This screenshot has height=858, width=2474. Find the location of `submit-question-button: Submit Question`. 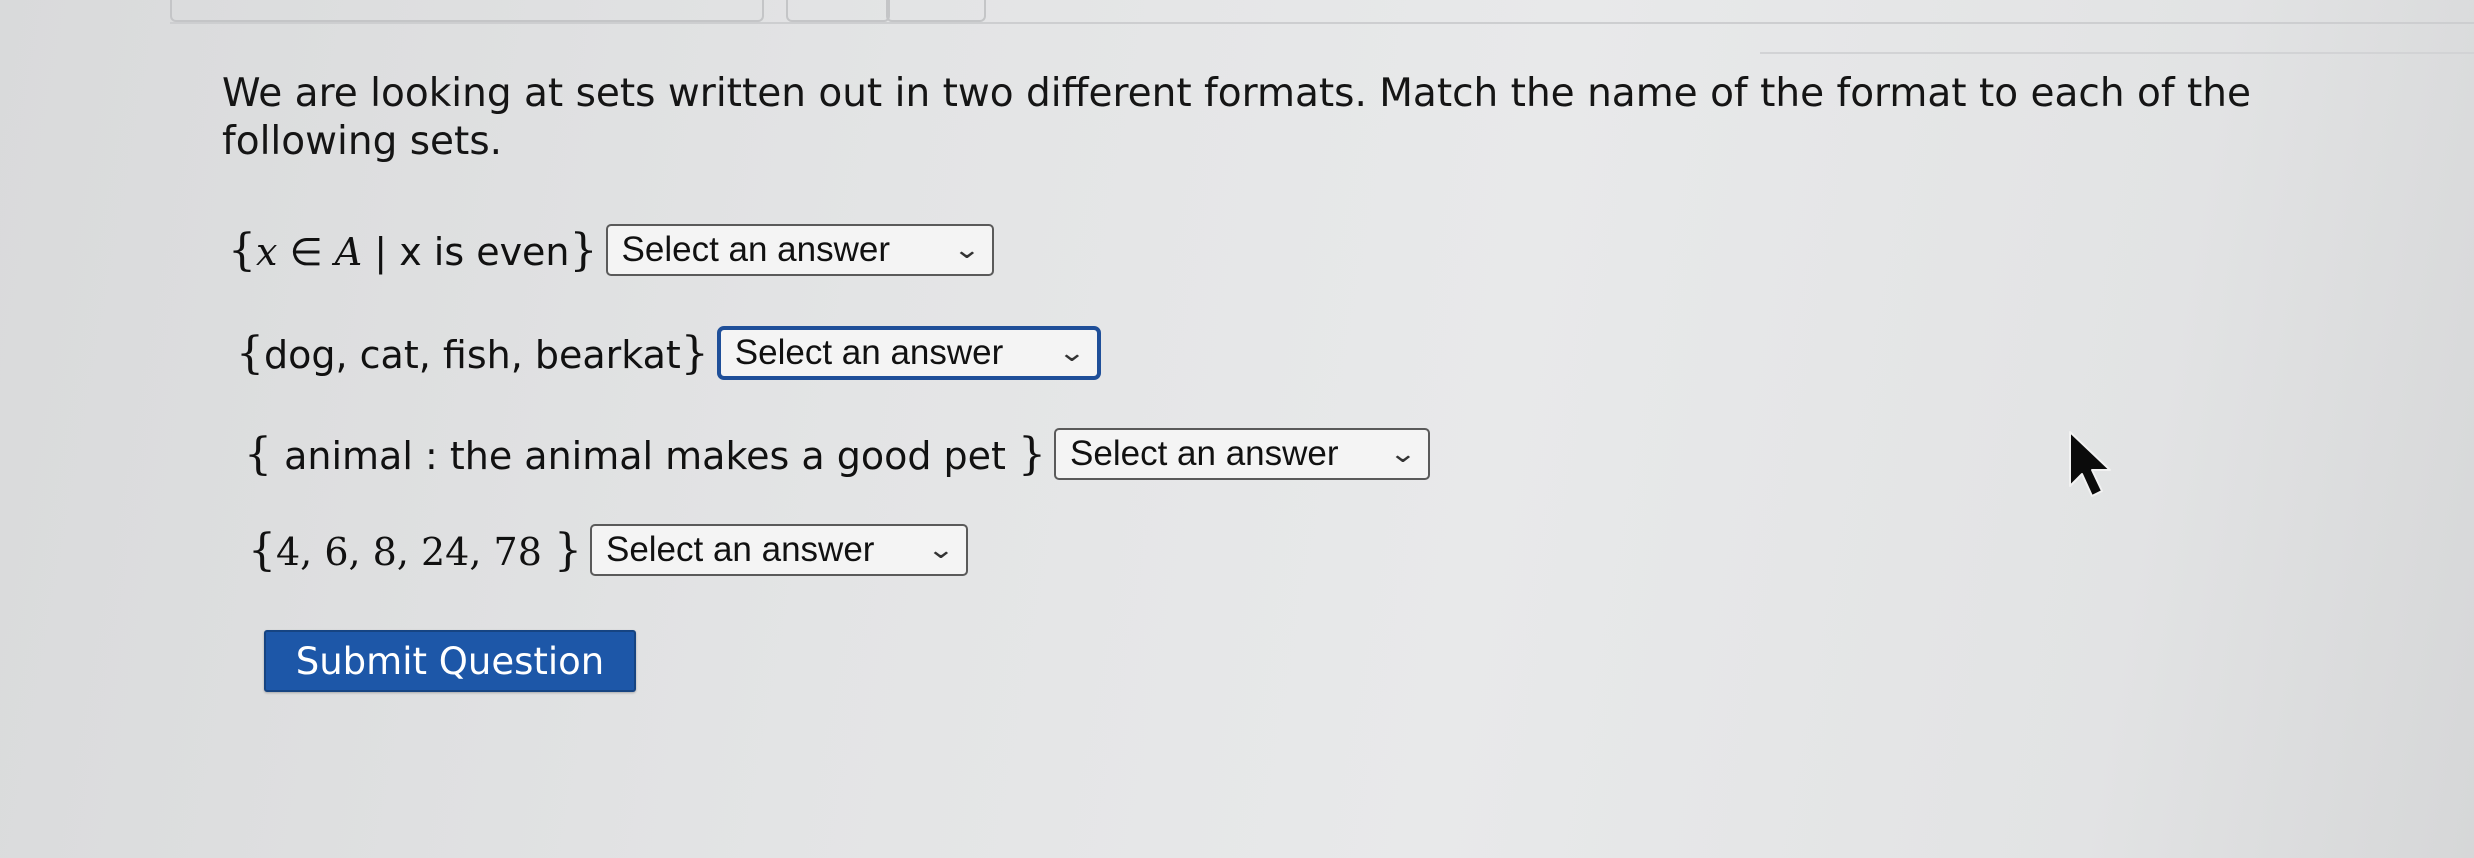

submit-question-button: Submit Question is located at coordinates (450, 661).